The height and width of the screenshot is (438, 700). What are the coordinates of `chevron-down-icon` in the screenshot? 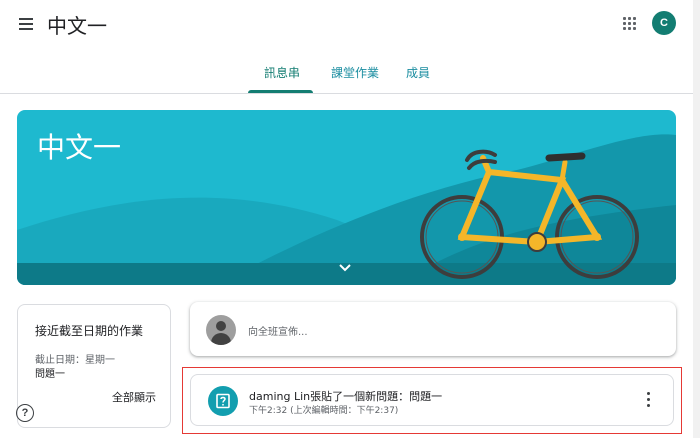 It's located at (345, 268).